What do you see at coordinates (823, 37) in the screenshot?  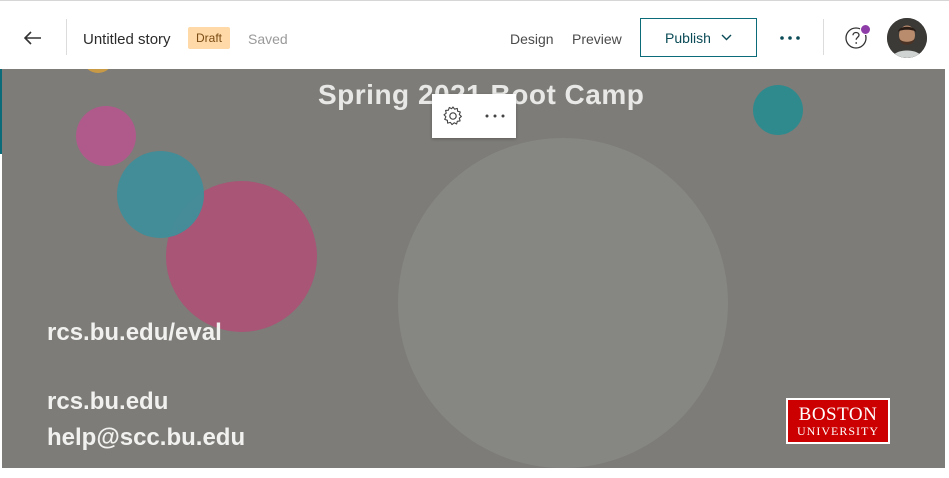 I see `header-divider-right` at bounding box center [823, 37].